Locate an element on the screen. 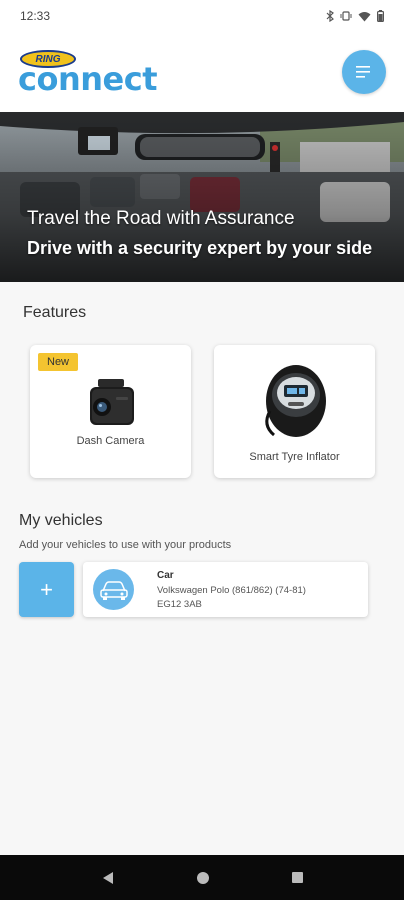  home-icon is located at coordinates (203, 878).